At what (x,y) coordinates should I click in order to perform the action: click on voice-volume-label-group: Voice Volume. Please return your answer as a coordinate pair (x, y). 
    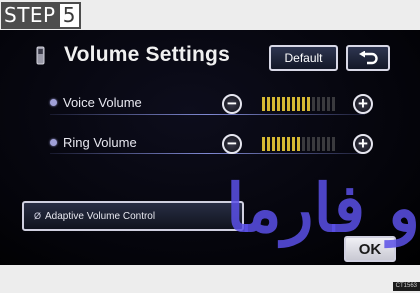
    Looking at the image, I should click on (96, 102).